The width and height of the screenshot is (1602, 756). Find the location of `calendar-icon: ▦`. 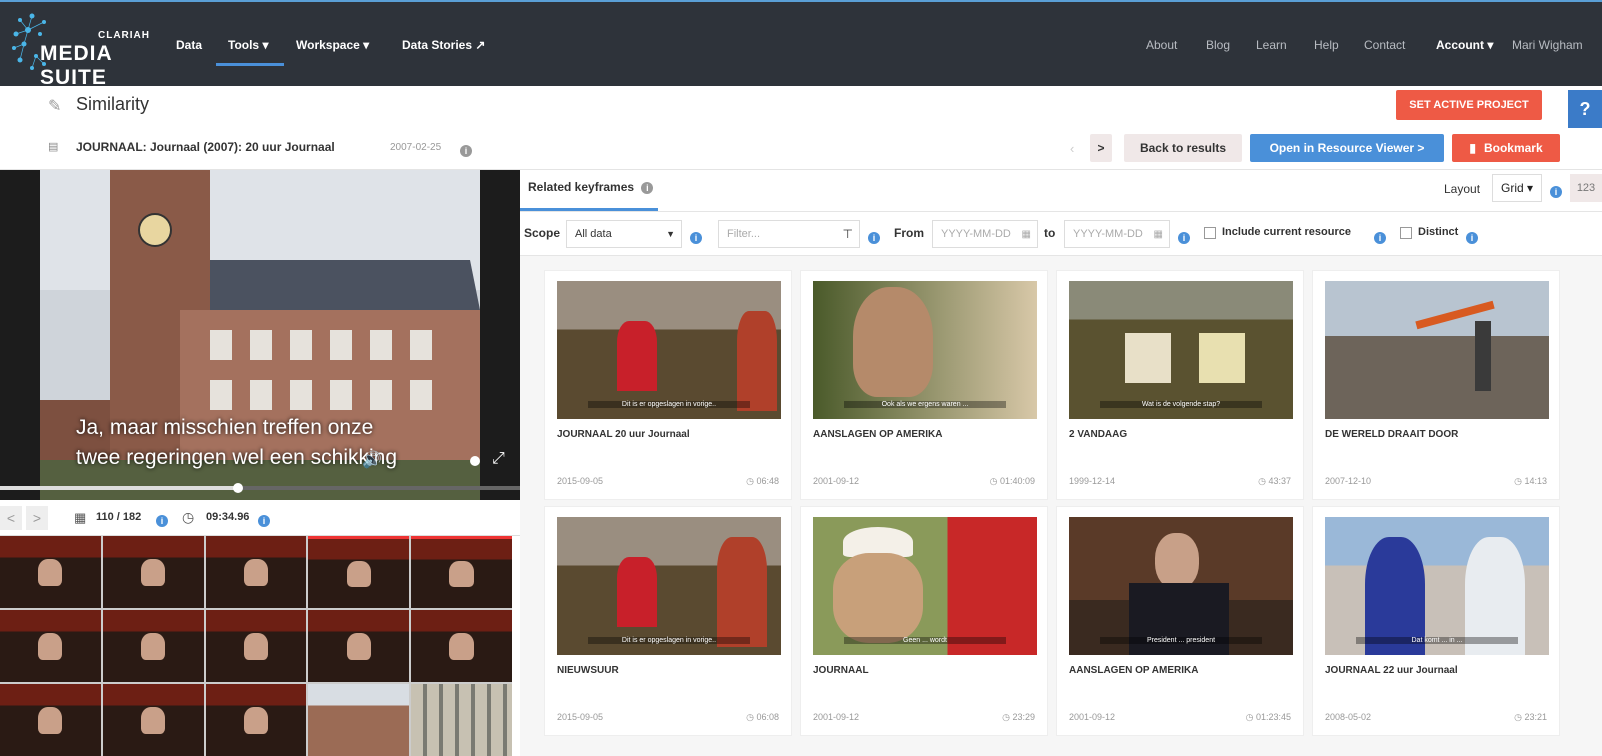

calendar-icon: ▦ is located at coordinates (1026, 234).